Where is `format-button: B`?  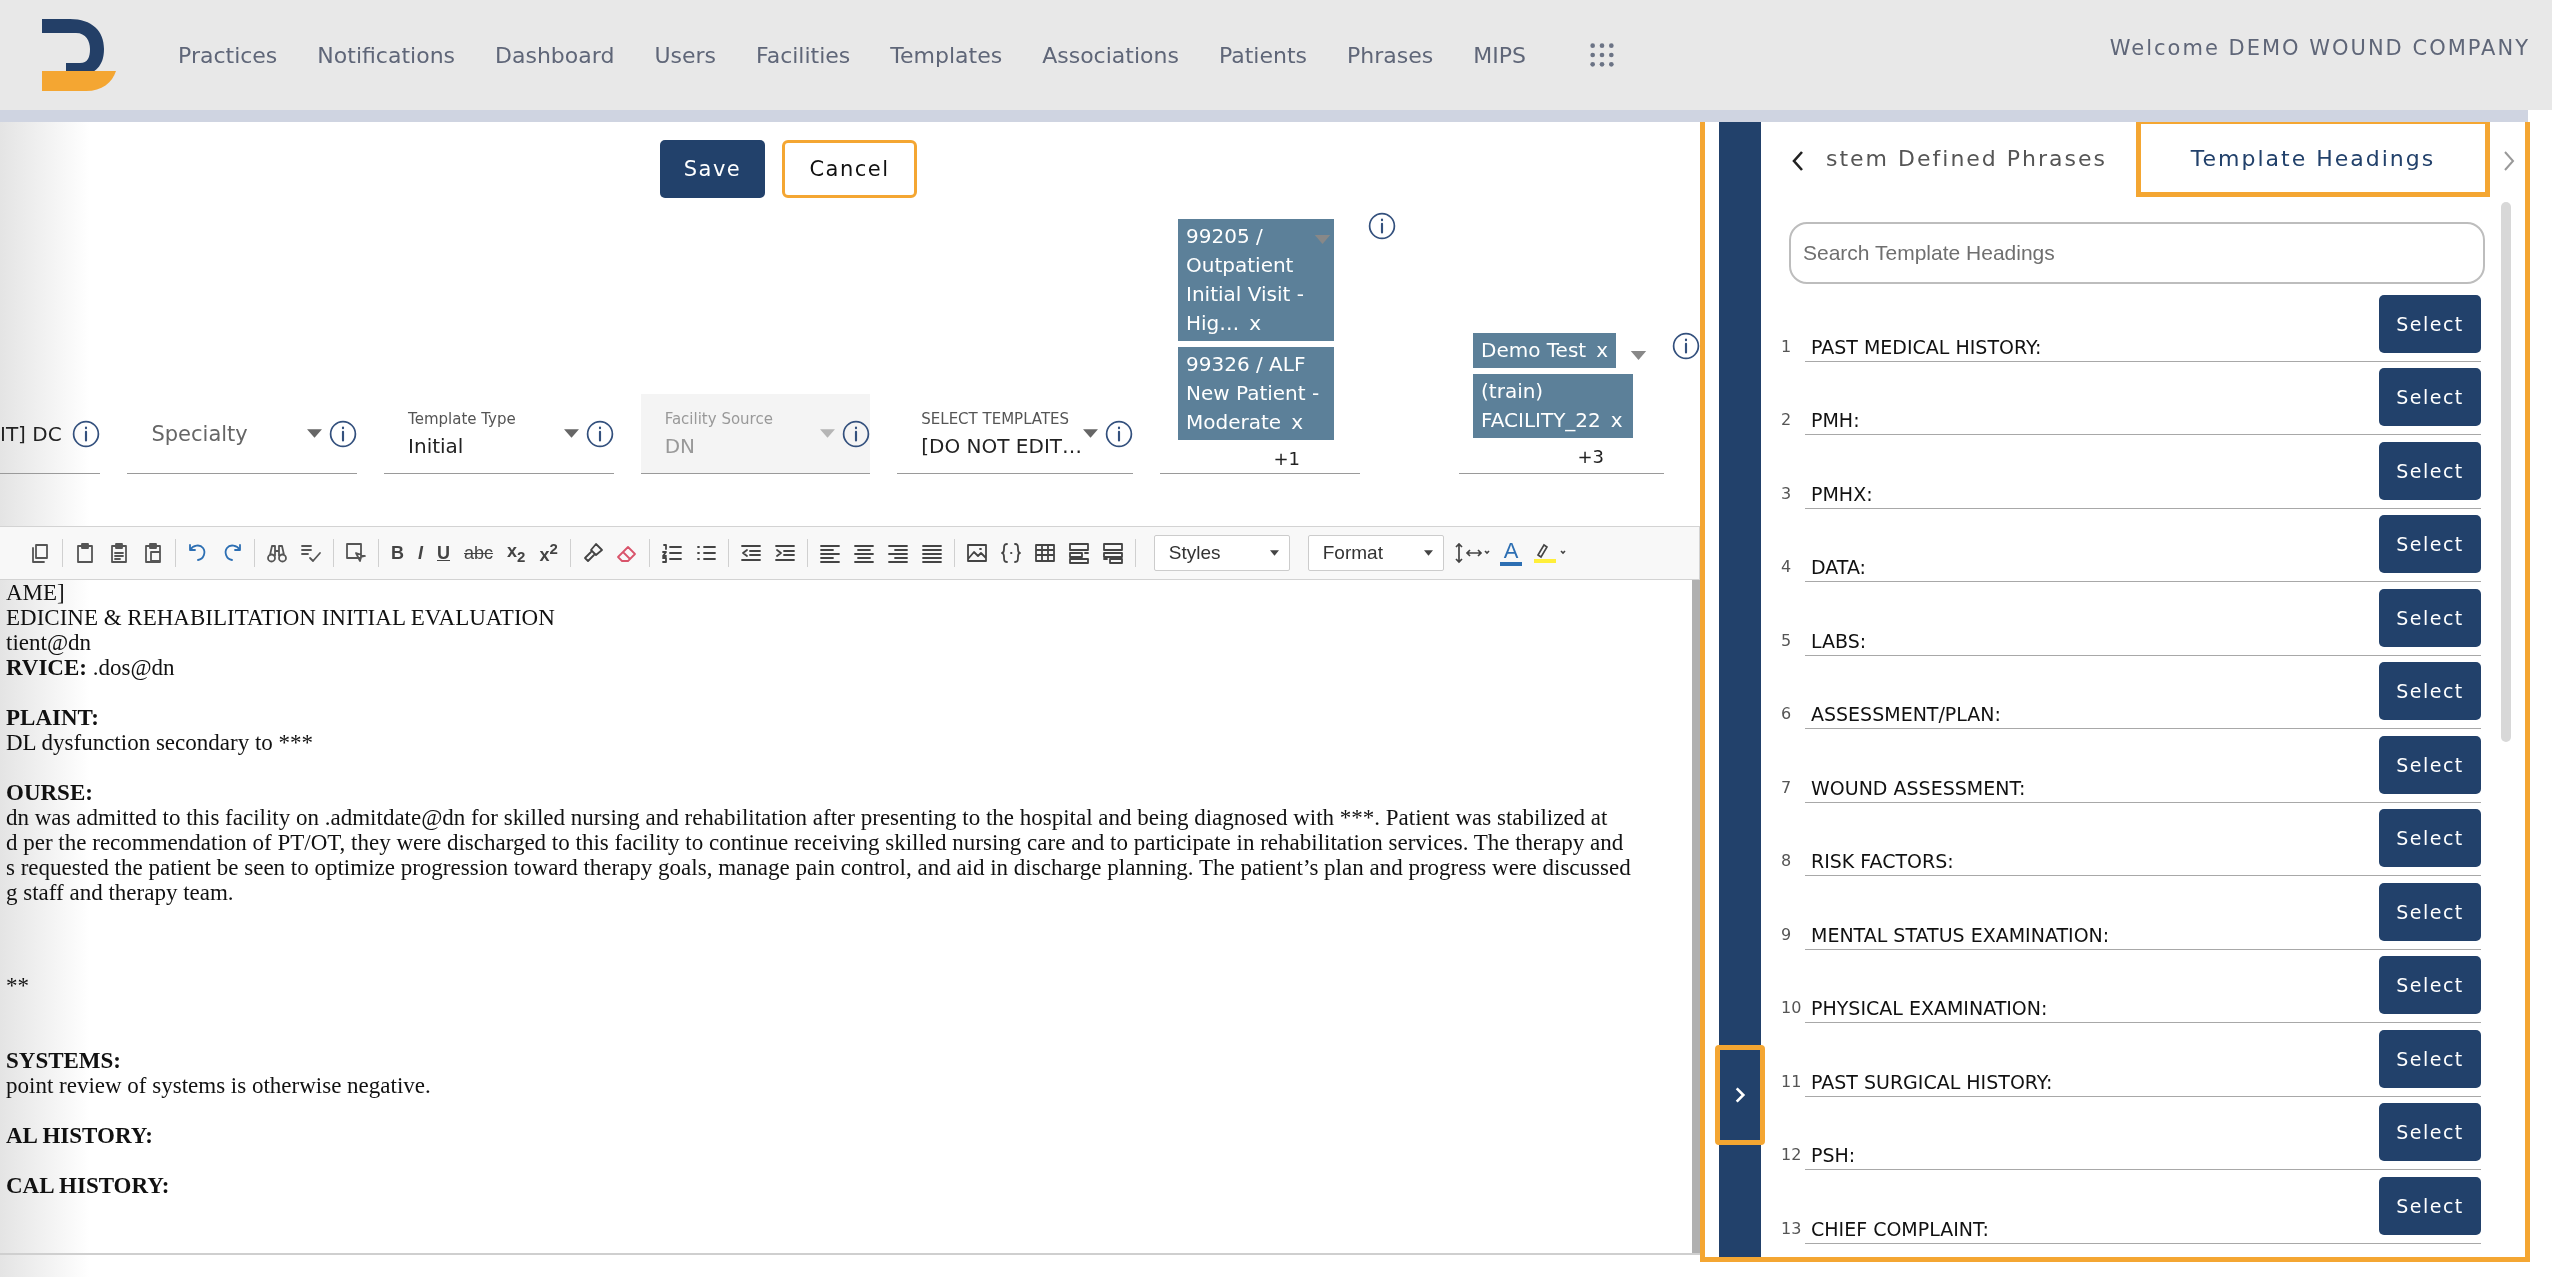
format-button: B is located at coordinates (397, 553).